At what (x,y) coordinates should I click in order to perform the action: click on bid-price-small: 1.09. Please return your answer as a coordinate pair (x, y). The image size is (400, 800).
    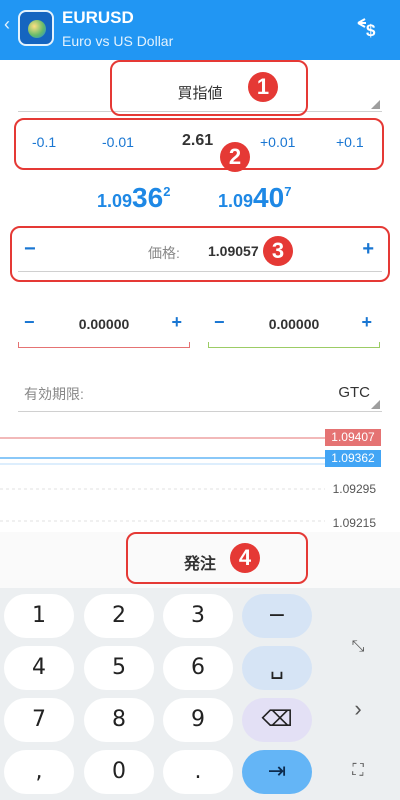
    Looking at the image, I should click on (115, 201).